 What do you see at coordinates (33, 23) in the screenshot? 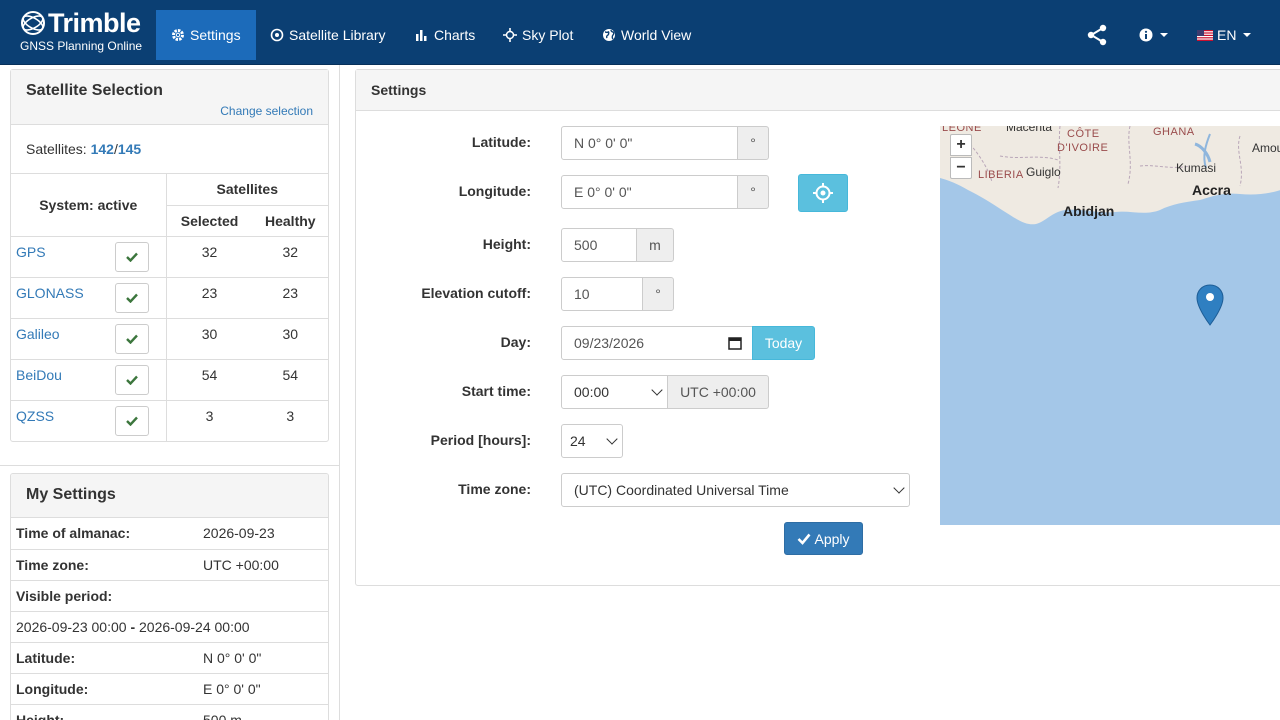
I see `trimble-globe-icon` at bounding box center [33, 23].